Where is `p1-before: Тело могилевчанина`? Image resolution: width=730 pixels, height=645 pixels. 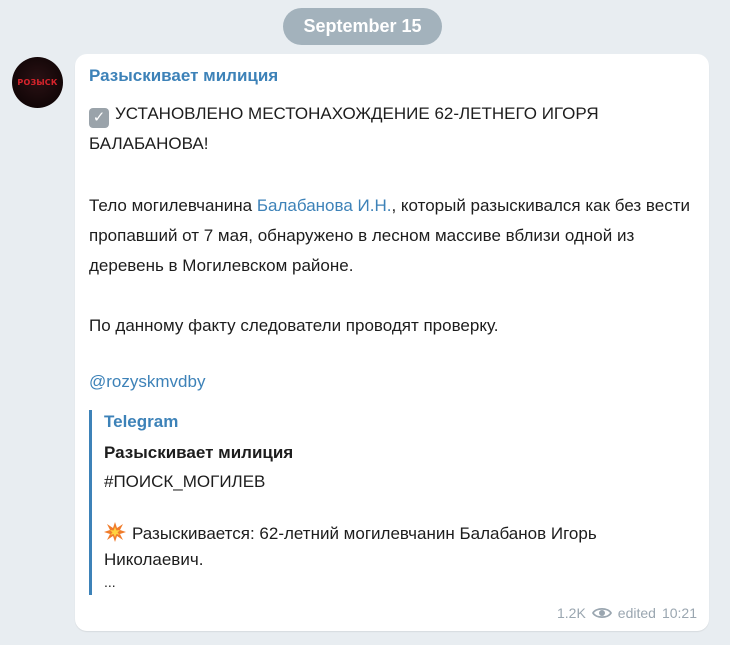 p1-before: Тело могилевчанина is located at coordinates (173, 205).